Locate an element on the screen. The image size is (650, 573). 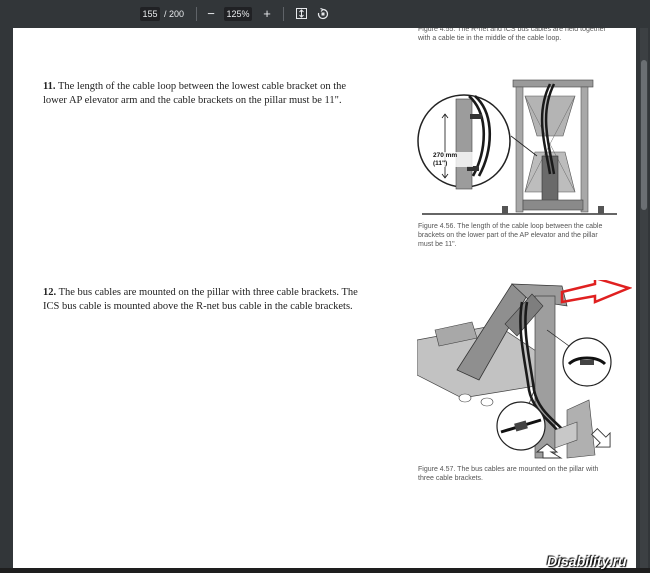
zoom-level-input: 125% is located at coordinates (238, 14).